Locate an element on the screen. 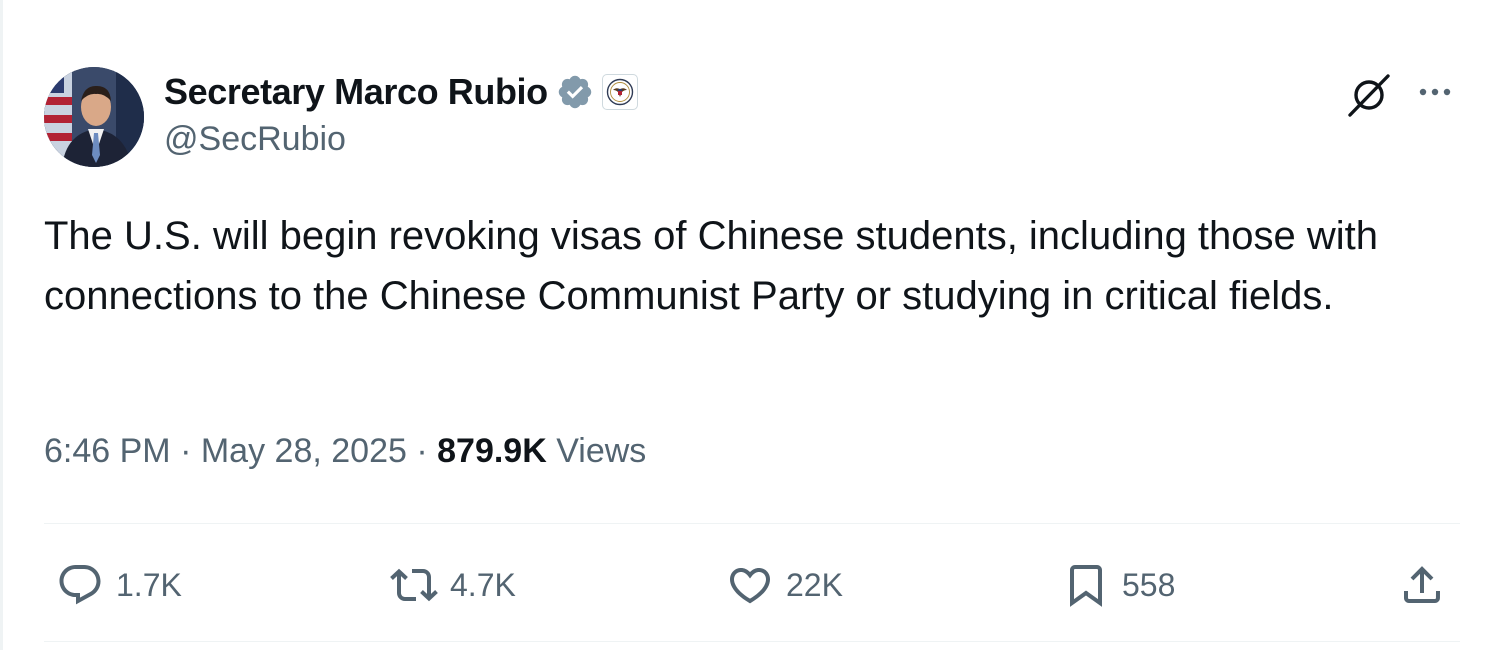 The image size is (1500, 650). department-of-state-seal-icon is located at coordinates (619, 92).